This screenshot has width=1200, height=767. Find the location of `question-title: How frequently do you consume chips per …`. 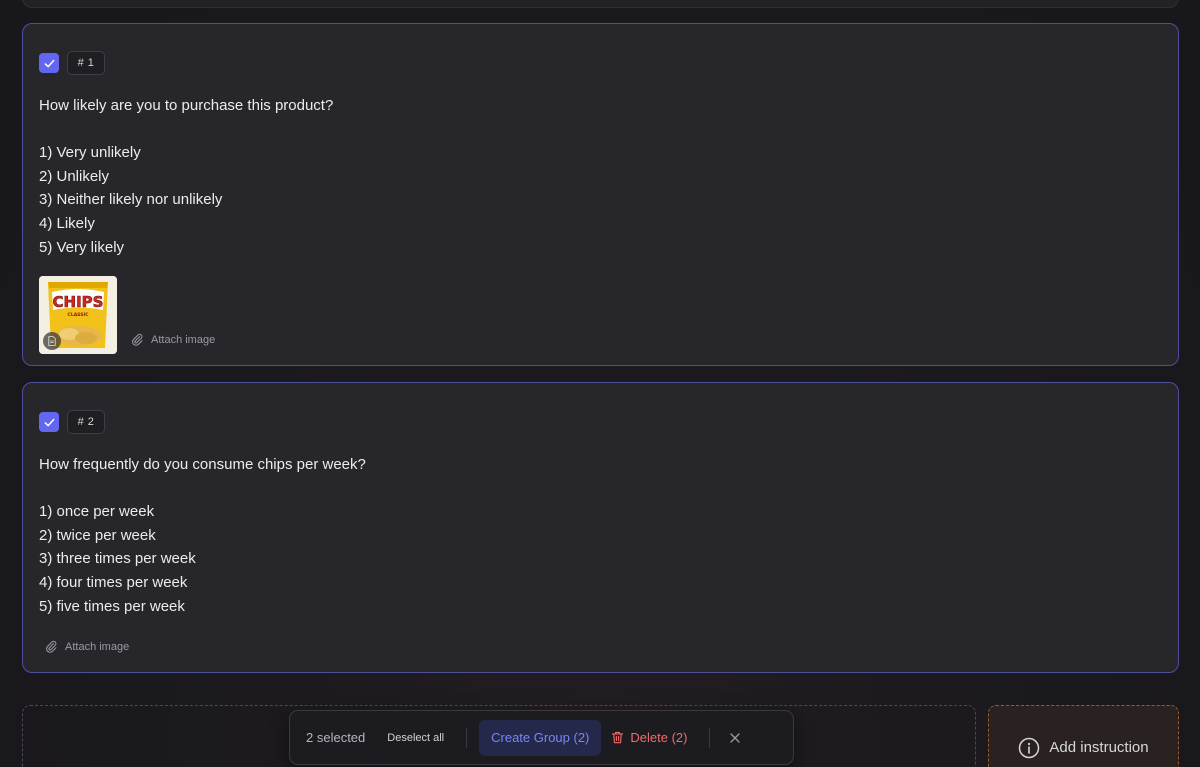

question-title: How frequently do you consume chips per … is located at coordinates (202, 464).